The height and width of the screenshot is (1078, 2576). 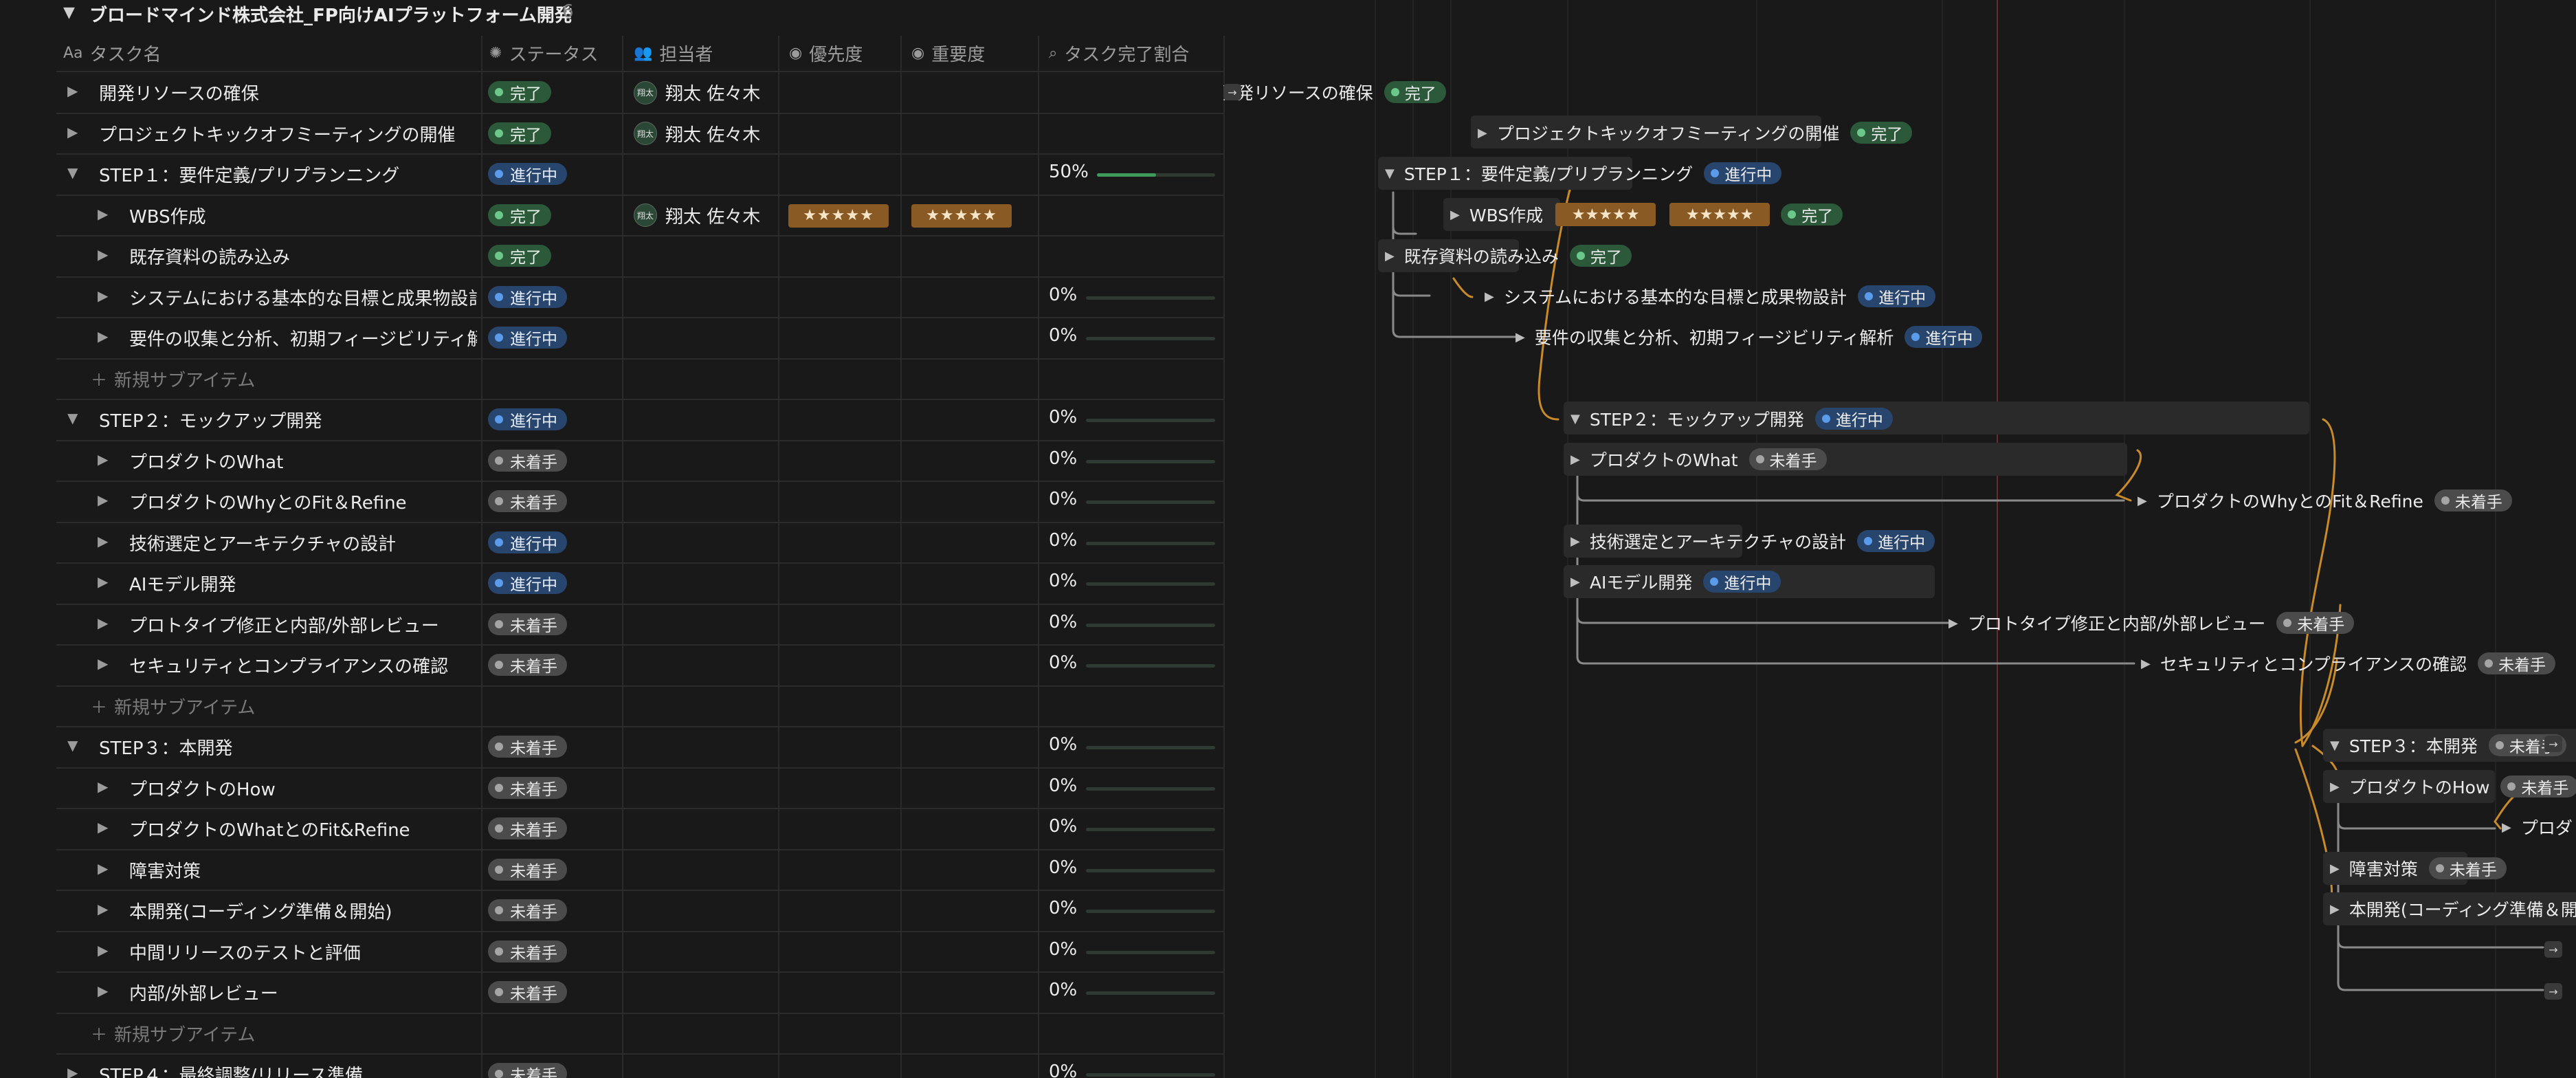 What do you see at coordinates (543, 53) in the screenshot?
I see `column-header-status: ✺ ステータス` at bounding box center [543, 53].